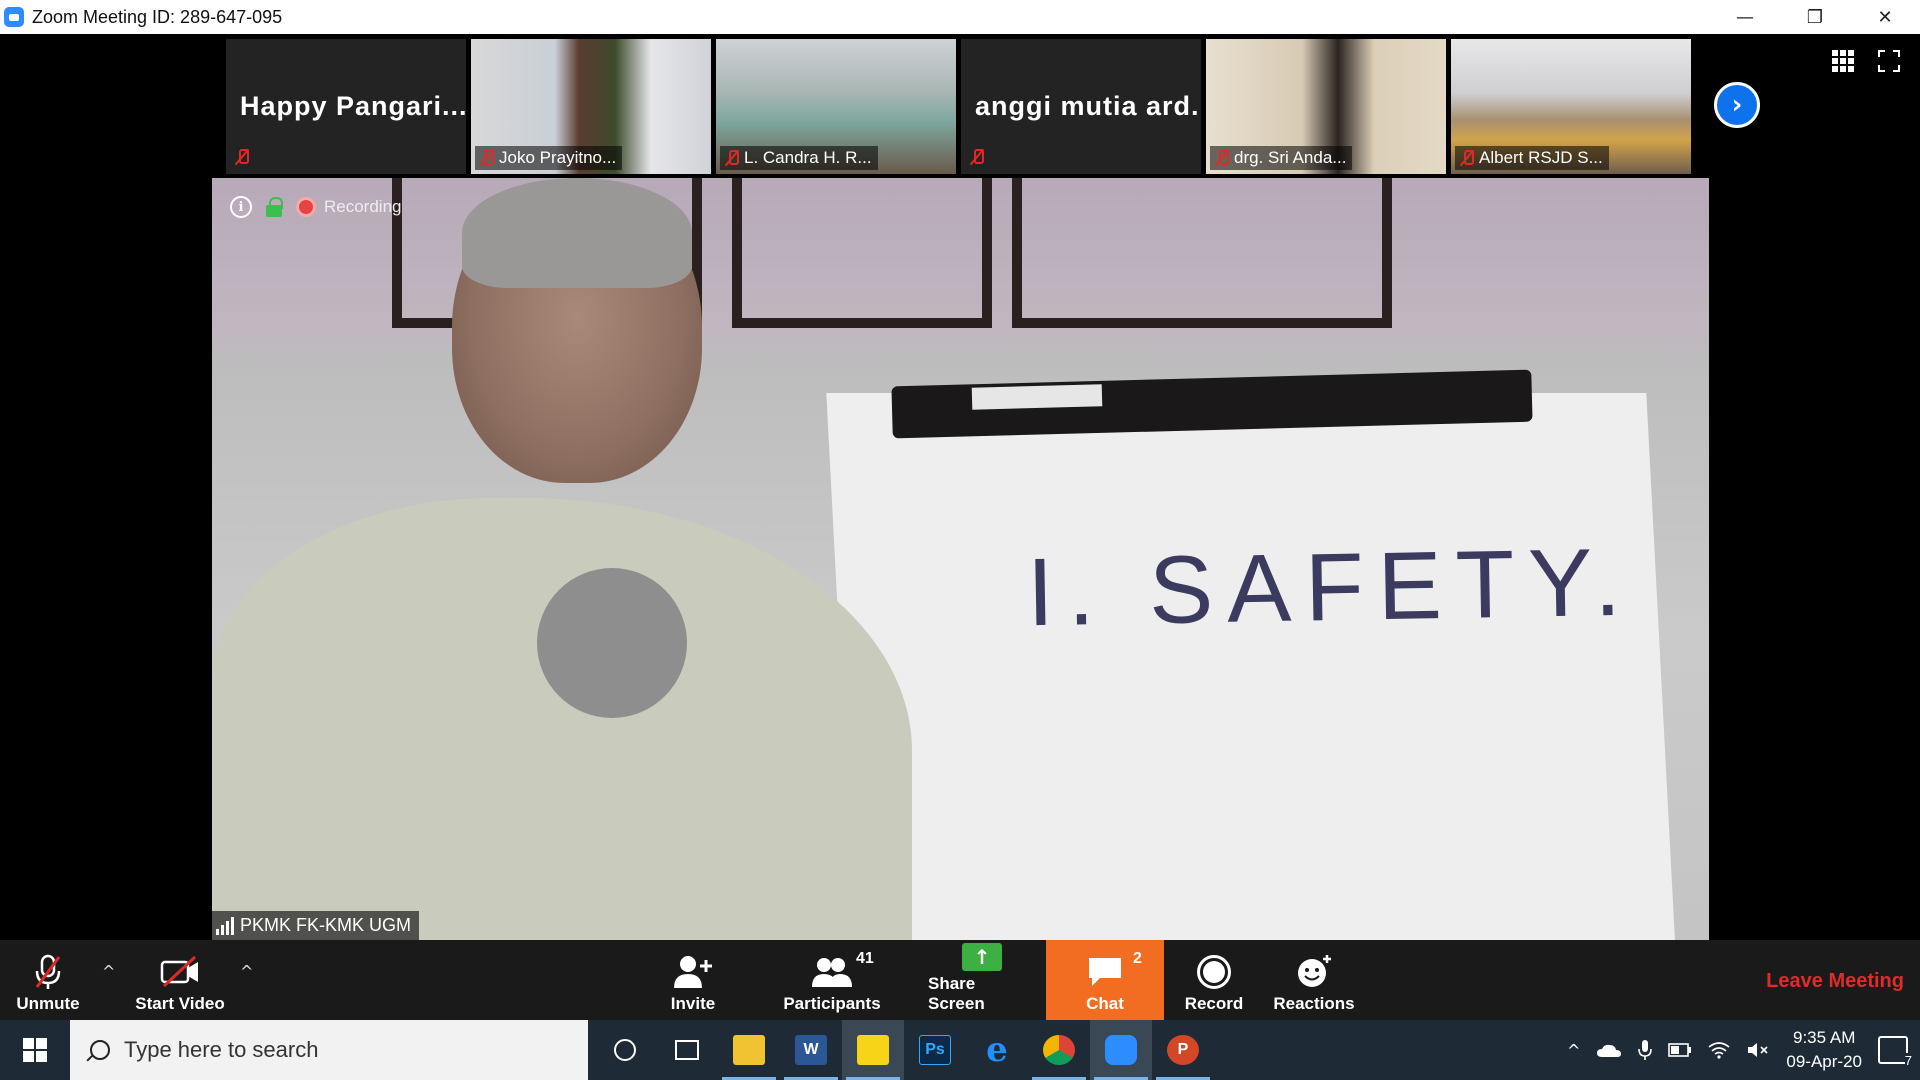 This screenshot has height=1080, width=1920. What do you see at coordinates (960, 17) in the screenshot?
I see `window-titlebar: Zoom Meeting ID: 289-647-095 — ❐ ✕` at bounding box center [960, 17].